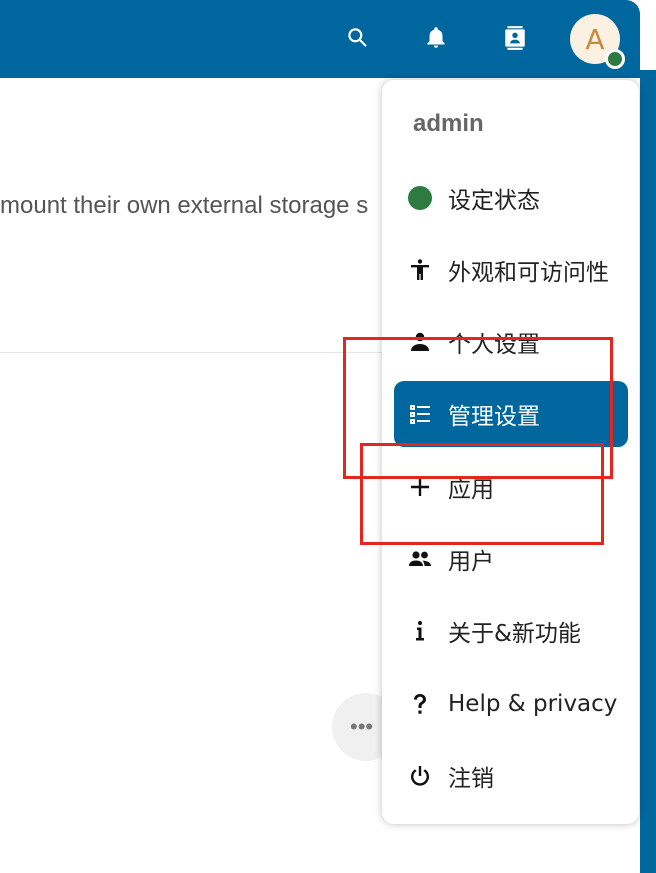 This screenshot has width=656, height=873. Describe the element at coordinates (436, 38) in the screenshot. I see `bell-icon` at that location.